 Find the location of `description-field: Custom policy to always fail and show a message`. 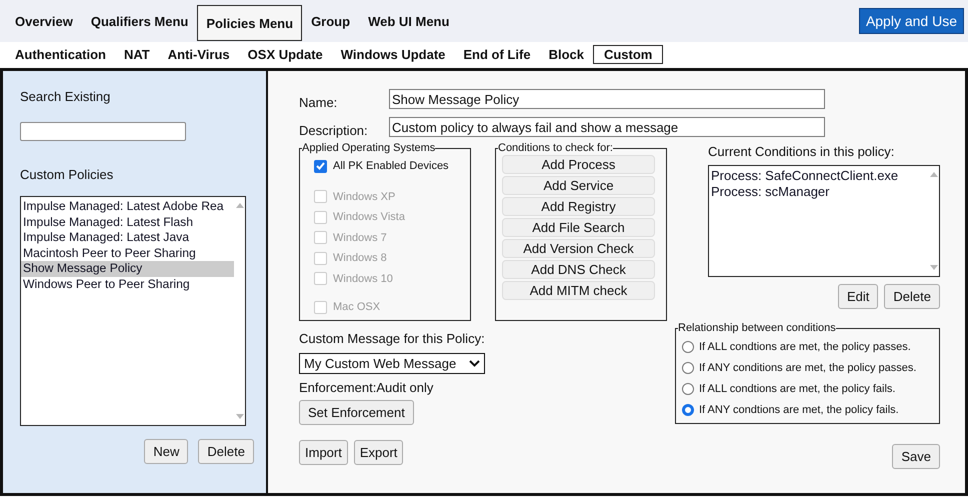

description-field: Custom policy to always fail and show a message is located at coordinates (607, 127).